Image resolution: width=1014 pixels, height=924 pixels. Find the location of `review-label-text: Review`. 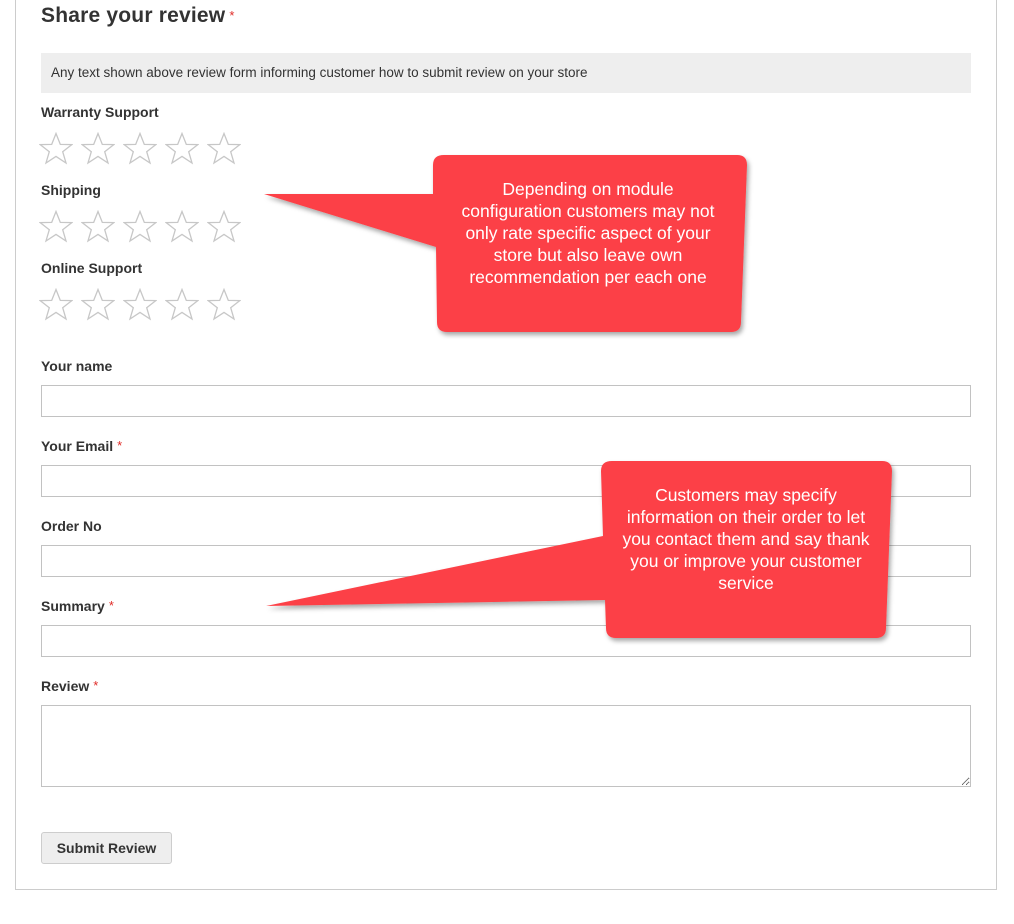

review-label-text: Review is located at coordinates (65, 686).